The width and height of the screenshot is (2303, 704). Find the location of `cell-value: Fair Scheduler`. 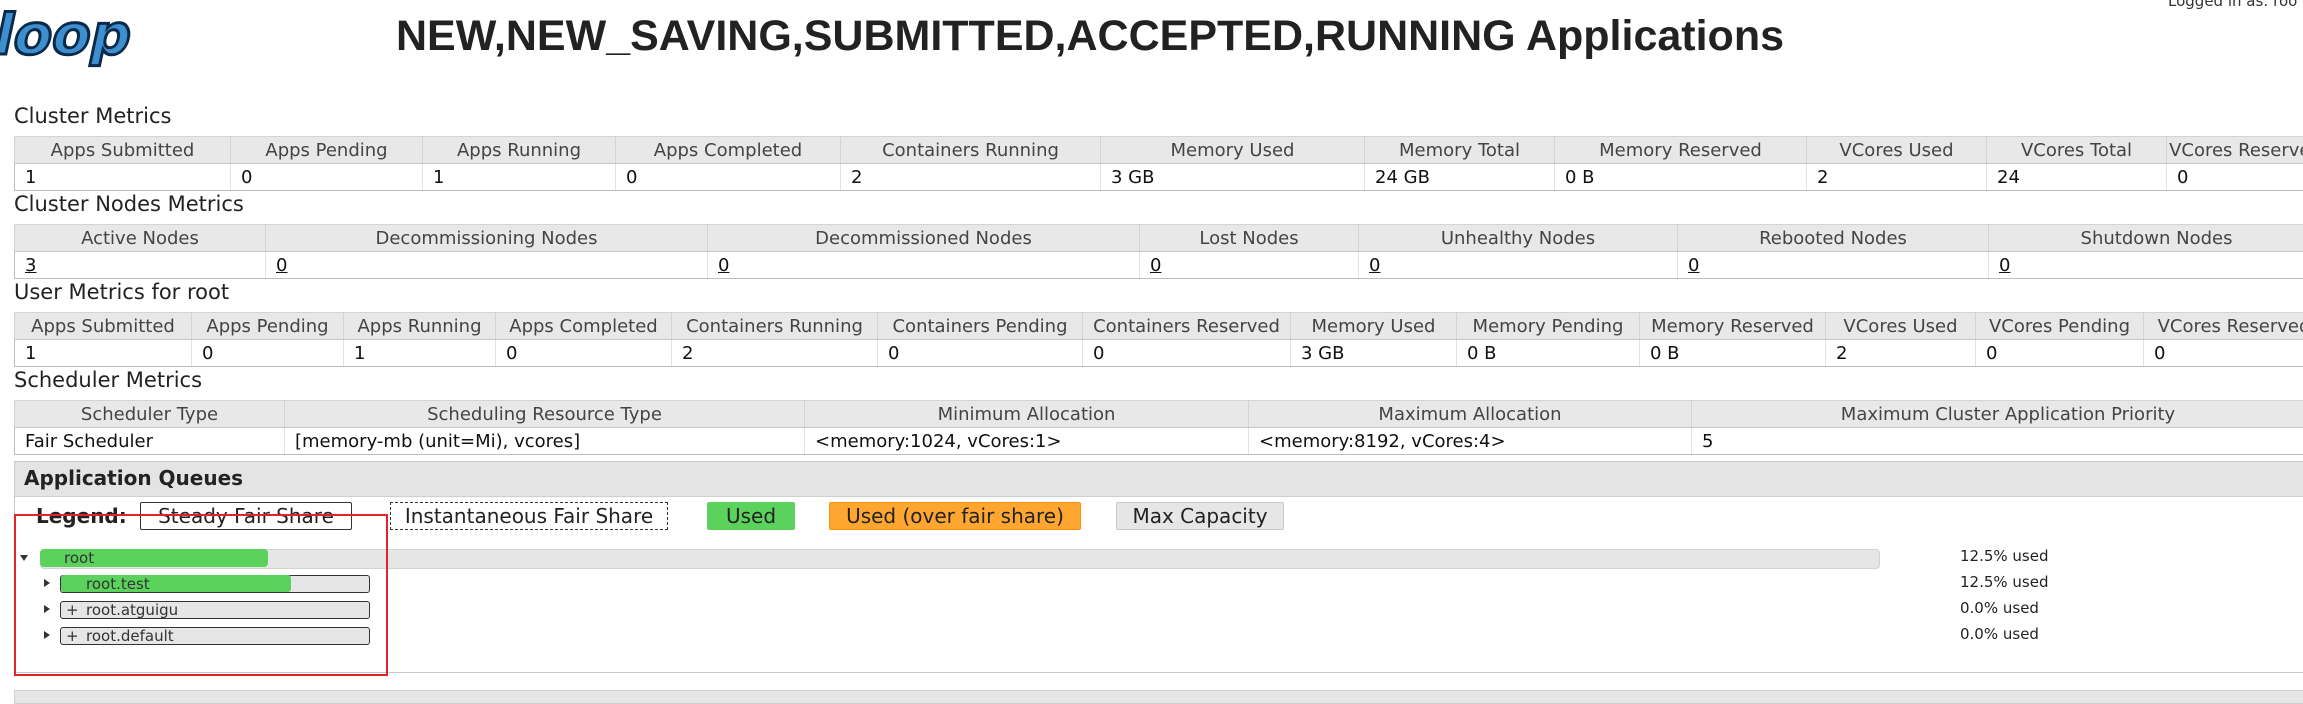

cell-value: Fair Scheduler is located at coordinates (150, 441).